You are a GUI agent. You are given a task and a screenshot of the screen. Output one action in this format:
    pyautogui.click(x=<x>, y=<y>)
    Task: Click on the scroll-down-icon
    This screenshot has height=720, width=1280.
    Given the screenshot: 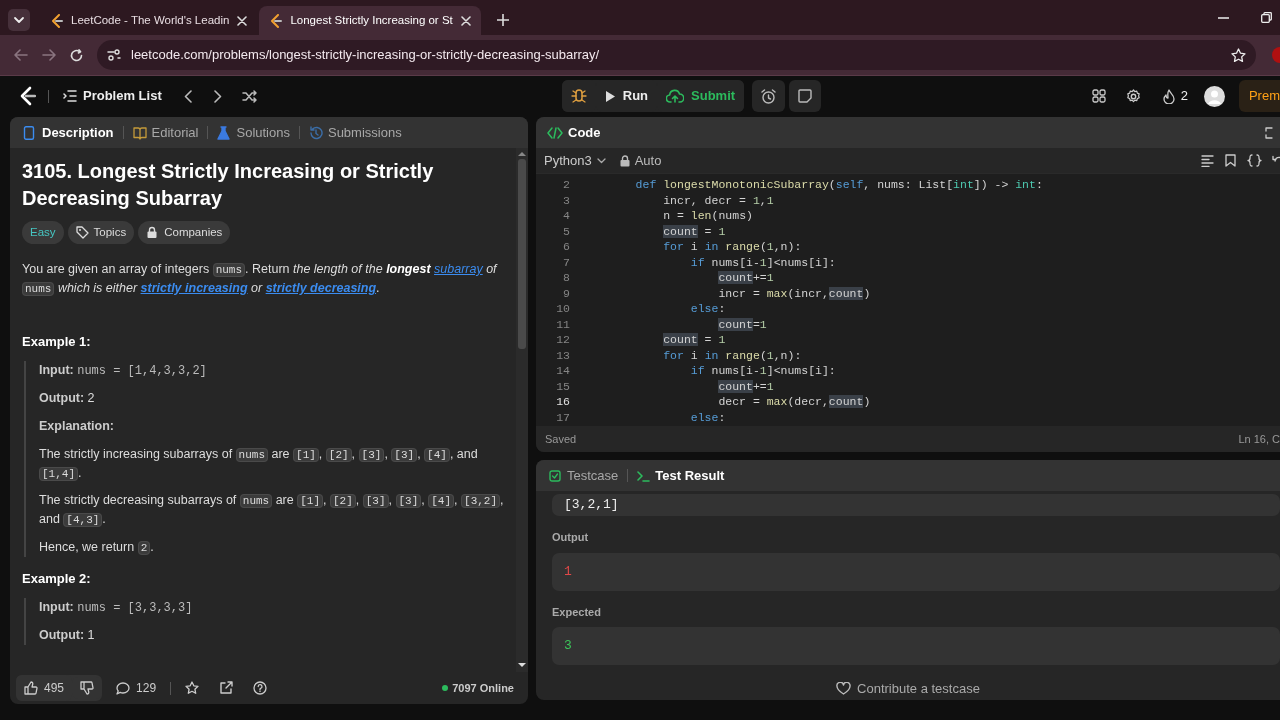 What is the action you would take?
    pyautogui.click(x=522, y=665)
    